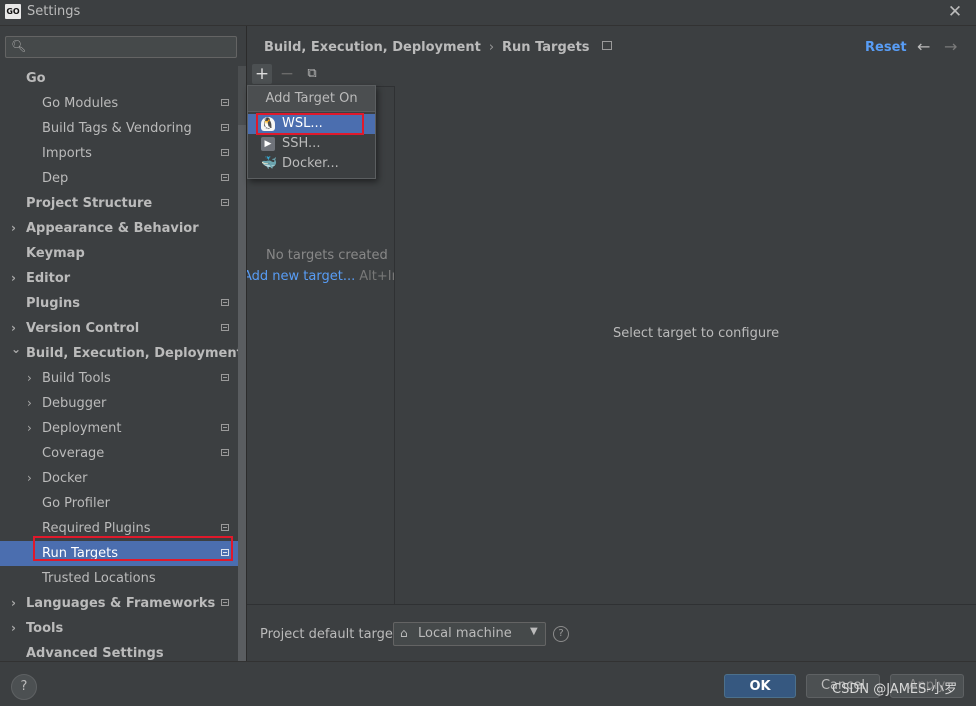 The height and width of the screenshot is (706, 976). What do you see at coordinates (327, 255) in the screenshot?
I see `no-targets-text: No targets created` at bounding box center [327, 255].